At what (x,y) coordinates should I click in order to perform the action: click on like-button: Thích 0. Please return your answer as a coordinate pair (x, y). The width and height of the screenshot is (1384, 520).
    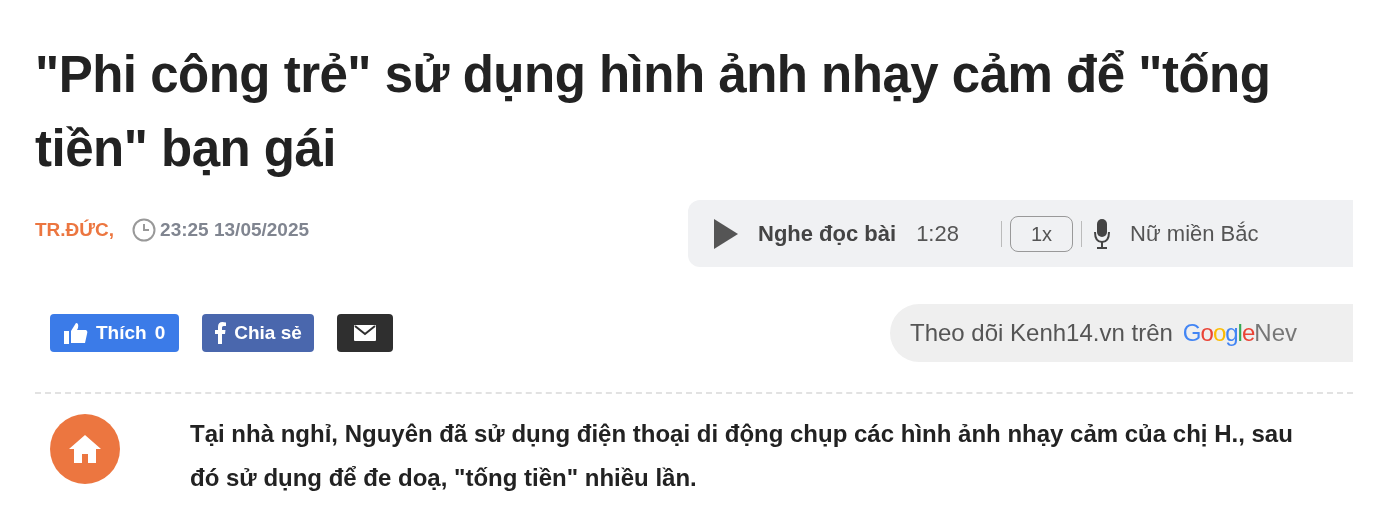
    Looking at the image, I should click on (115, 333).